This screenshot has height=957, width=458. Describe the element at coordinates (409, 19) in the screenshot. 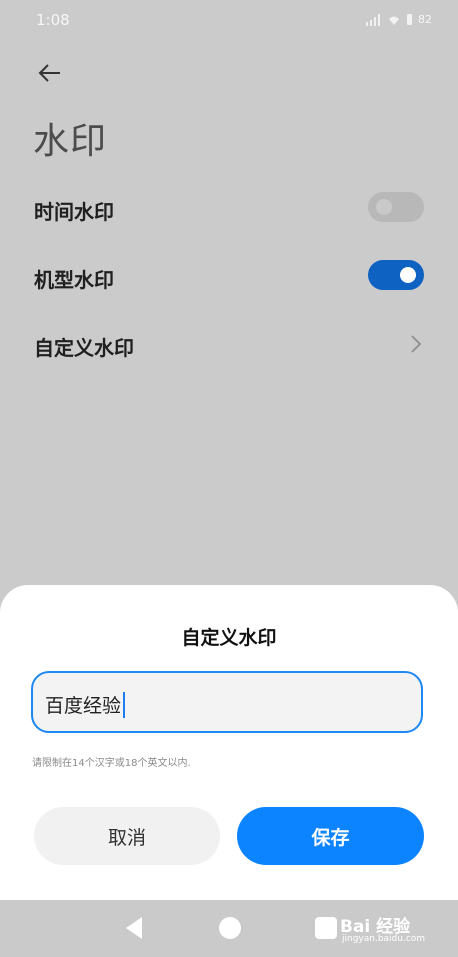

I see `battery-icon` at that location.